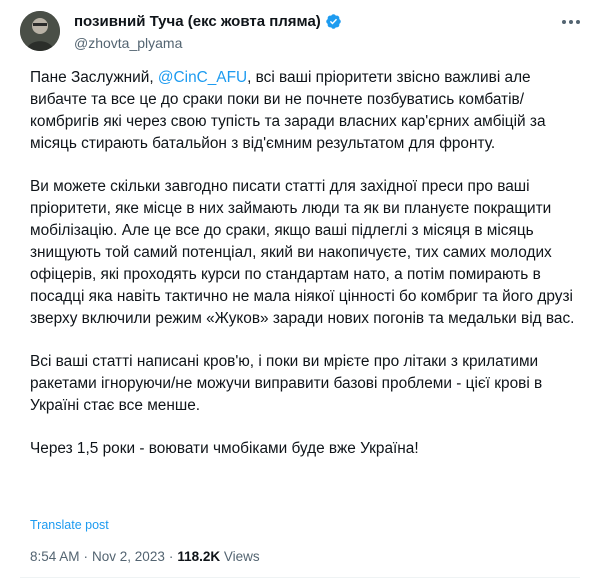  I want to click on author-name-row: позивний Туча (екс жовта пляма), so click(208, 21).